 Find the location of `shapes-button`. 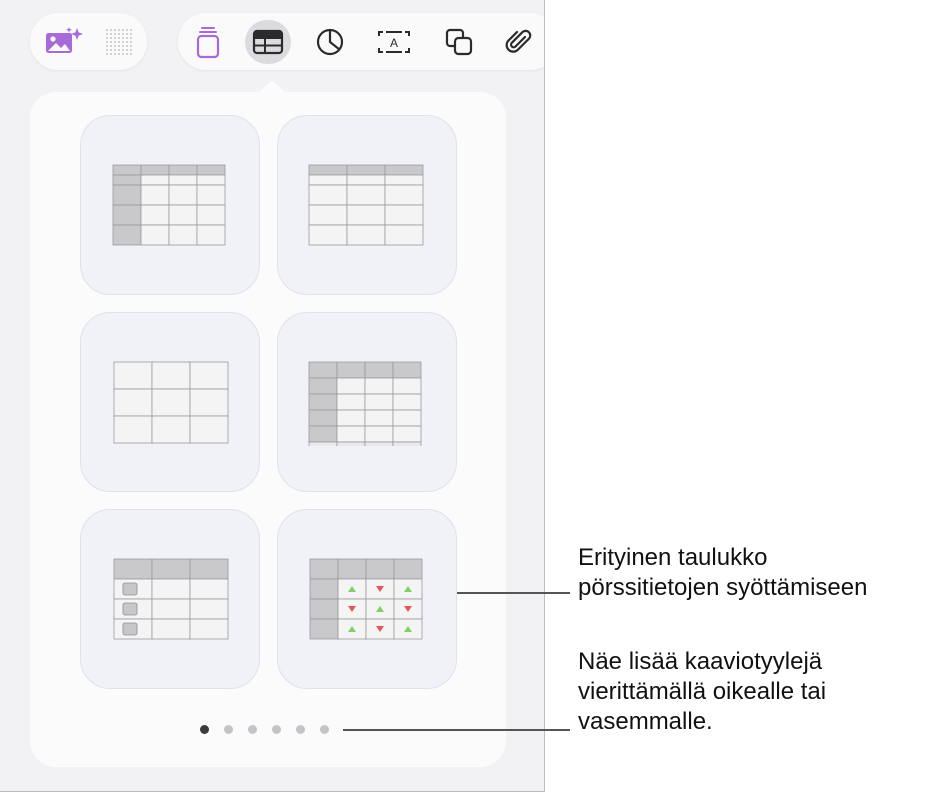

shapes-button is located at coordinates (459, 42).